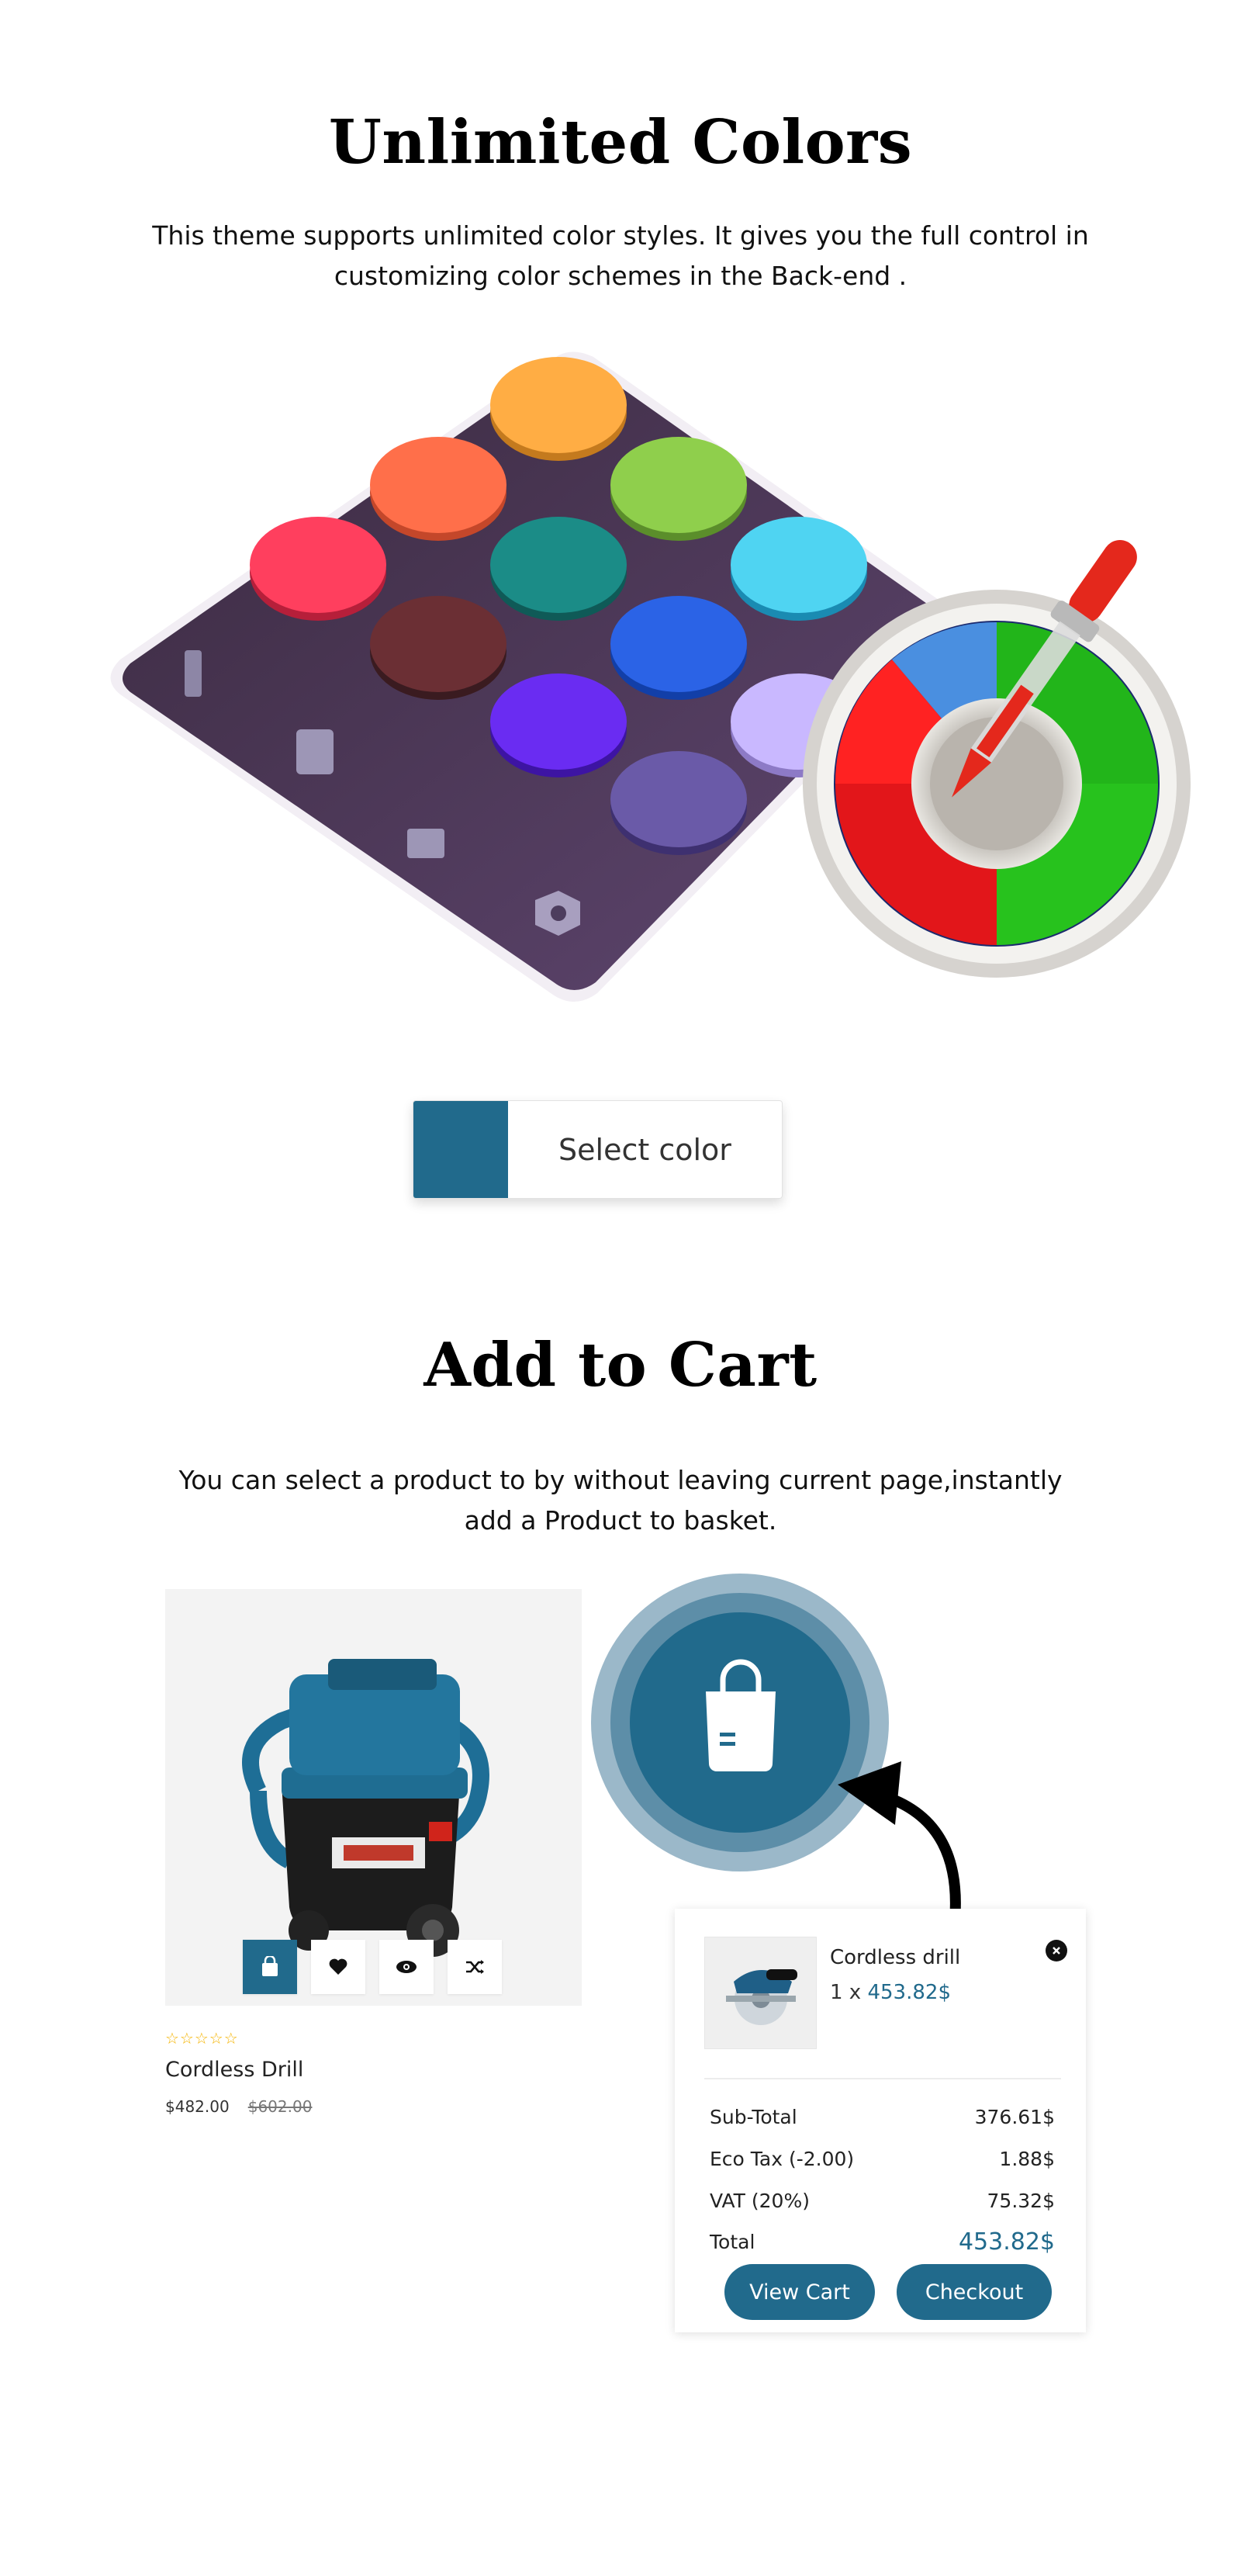 The height and width of the screenshot is (2576, 1241). I want to click on select-color-control: Select color, so click(598, 1149).